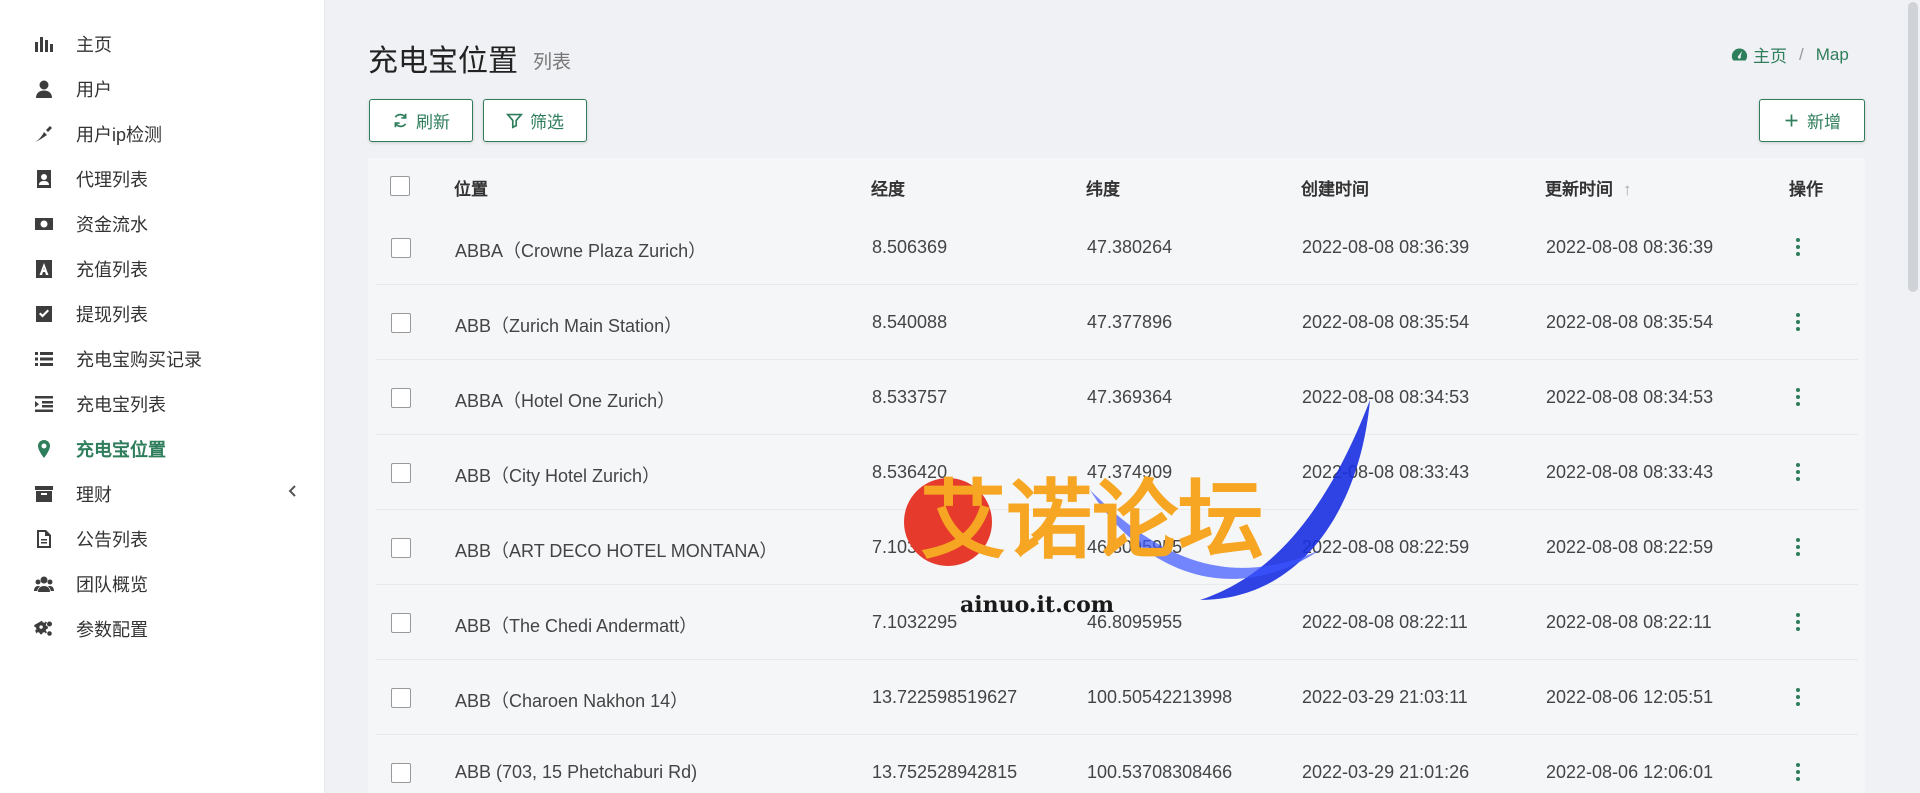  I want to click on cell-updated-at: 2022-08-08 08:33:43, so click(1630, 472).